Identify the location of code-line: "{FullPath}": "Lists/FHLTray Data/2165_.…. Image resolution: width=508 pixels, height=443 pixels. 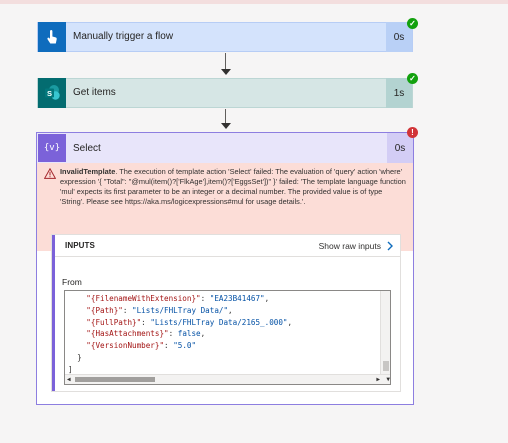
(189, 322).